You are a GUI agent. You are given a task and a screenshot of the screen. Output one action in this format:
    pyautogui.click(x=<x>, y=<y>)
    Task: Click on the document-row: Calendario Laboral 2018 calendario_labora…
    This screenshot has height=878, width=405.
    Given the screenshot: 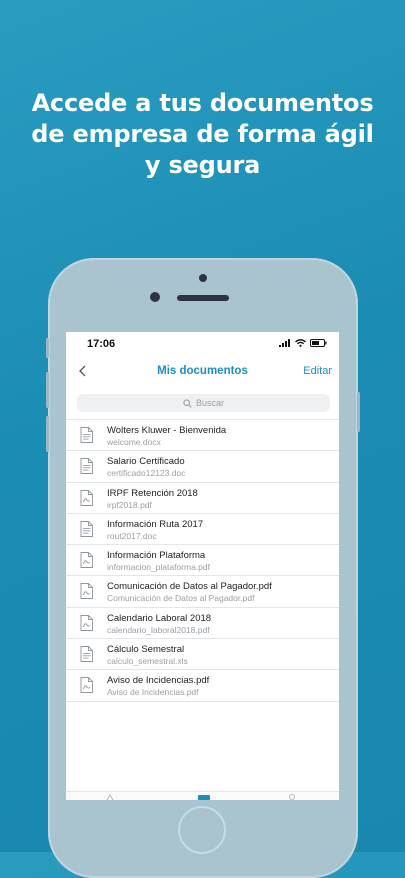 What is the action you would take?
    pyautogui.click(x=202, y=624)
    